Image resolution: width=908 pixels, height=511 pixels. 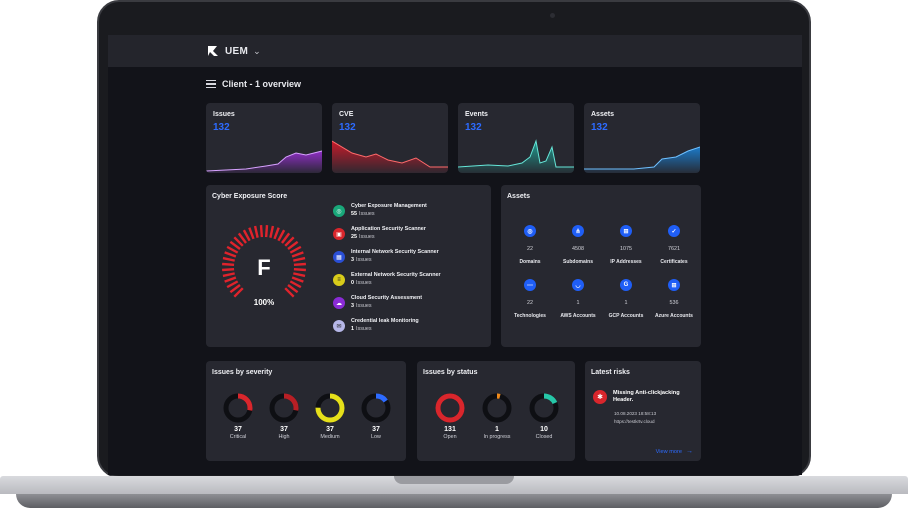 I want to click on card-title: Assets, so click(x=518, y=196).